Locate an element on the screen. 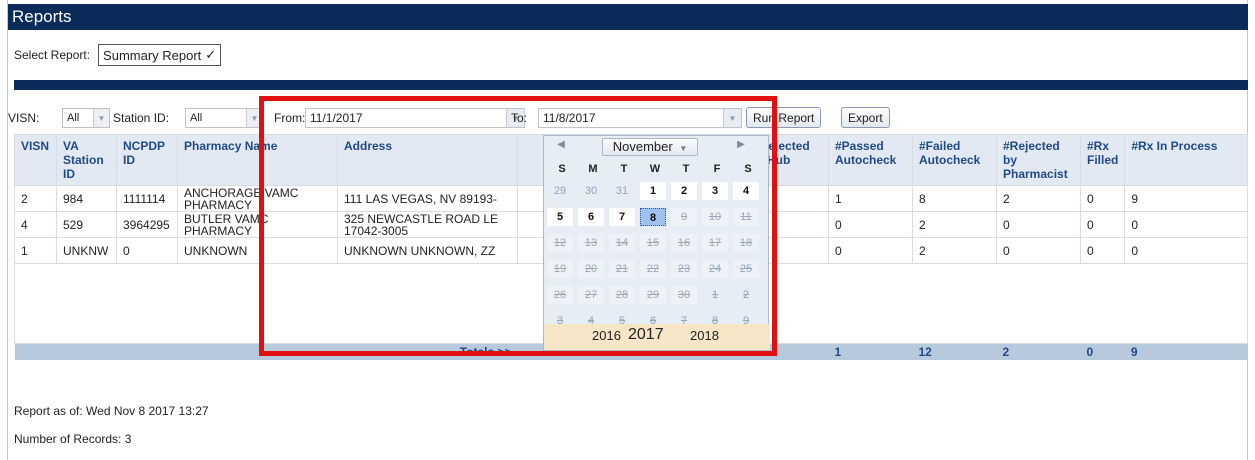 This screenshot has height=460, width=1255. totals-label: Totals >> is located at coordinates (266, 351).